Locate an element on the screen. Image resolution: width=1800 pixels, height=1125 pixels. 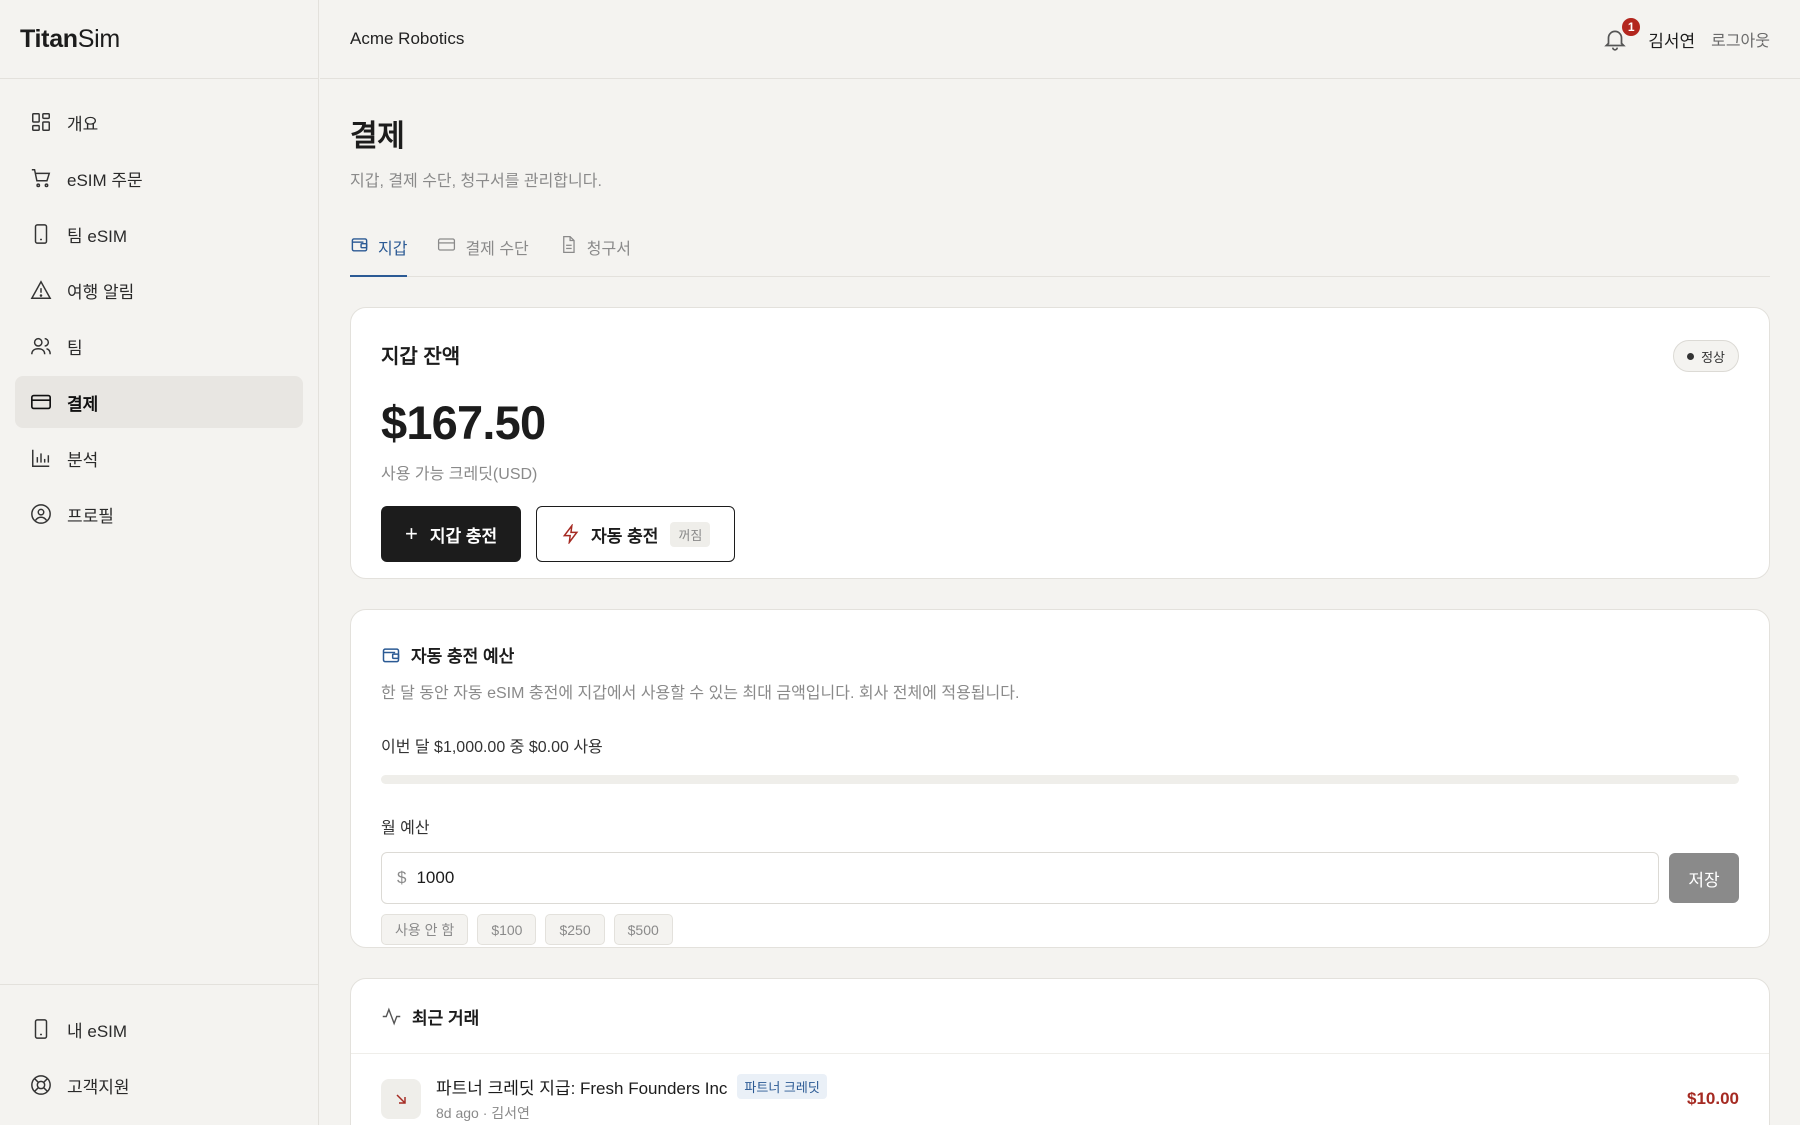
topup-wallet-button: + 지갑 충전 is located at coordinates (451, 534).